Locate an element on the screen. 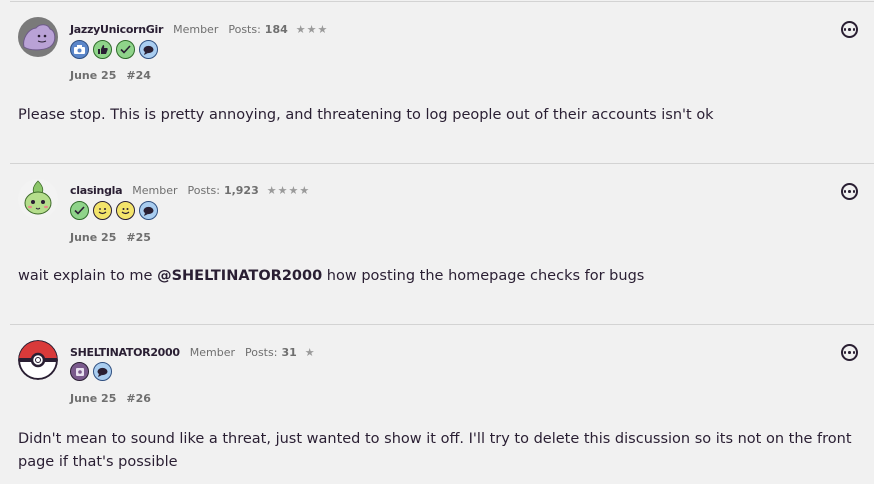  thumbs-up-badge-icon is located at coordinates (102, 49).